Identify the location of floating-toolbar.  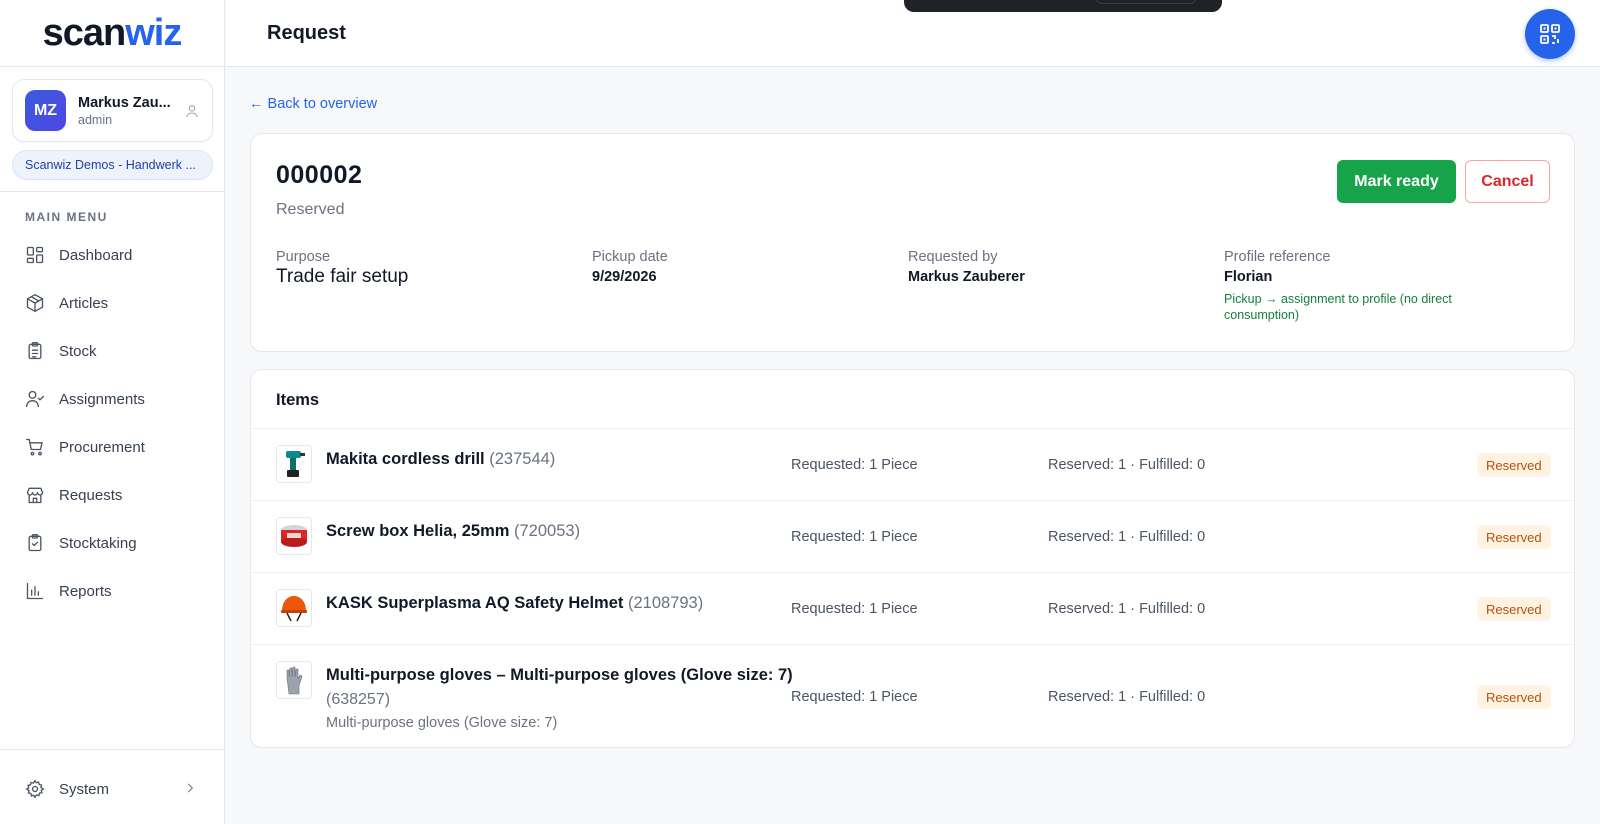
(1063, 6).